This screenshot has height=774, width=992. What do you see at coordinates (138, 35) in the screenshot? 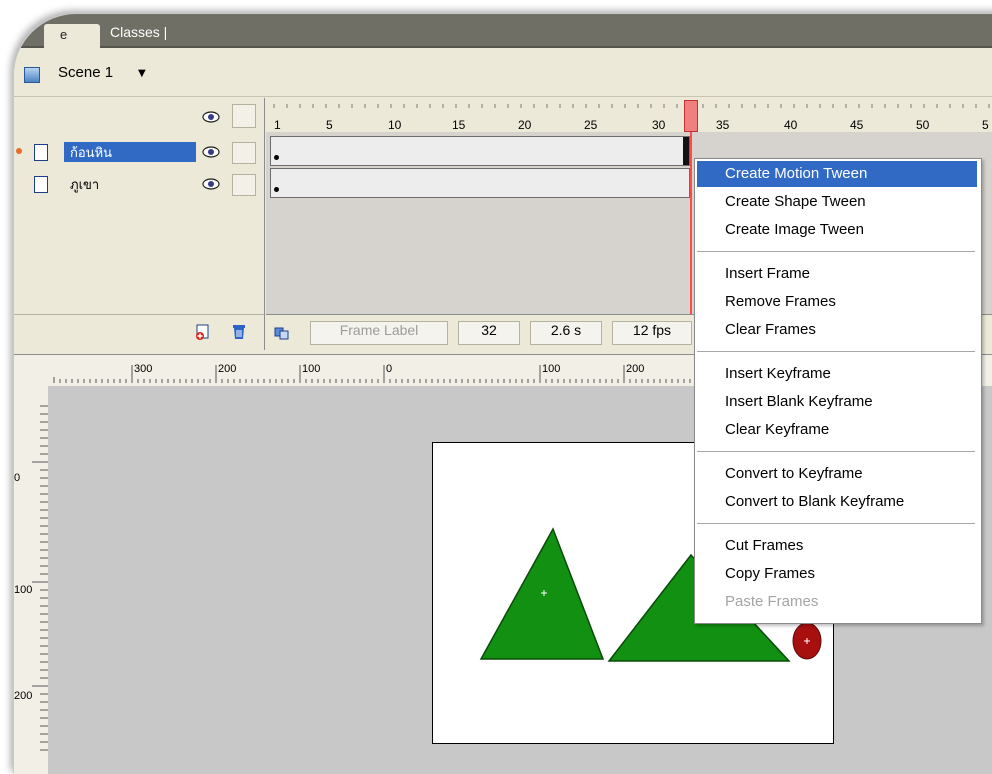
I see `tab-classes: Classes |` at bounding box center [138, 35].